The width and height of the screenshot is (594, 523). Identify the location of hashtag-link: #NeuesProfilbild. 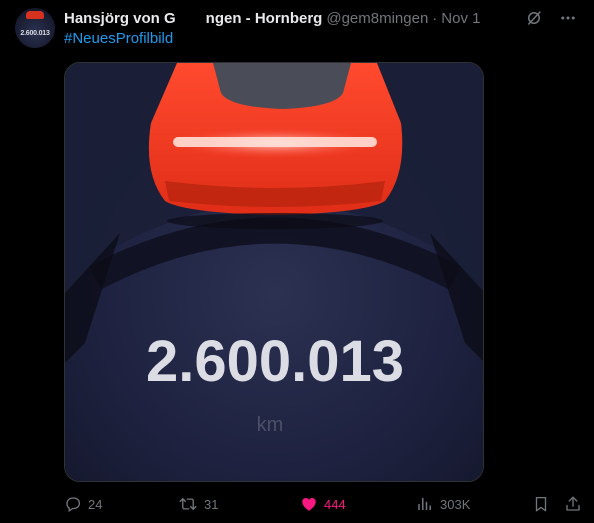
(118, 38).